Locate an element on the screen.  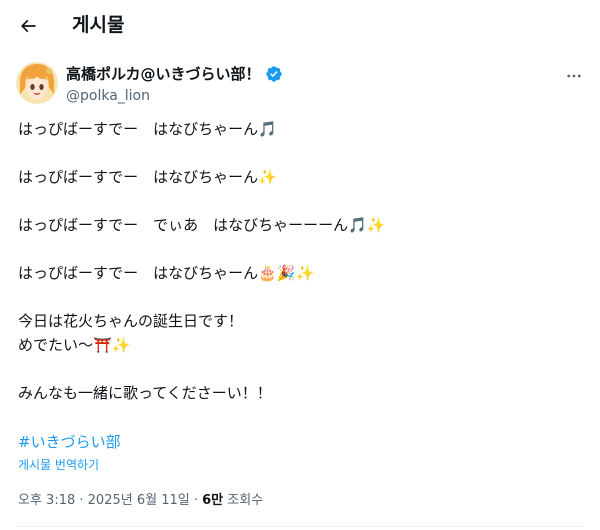
user-handle: @polka_lion is located at coordinates (174, 96).